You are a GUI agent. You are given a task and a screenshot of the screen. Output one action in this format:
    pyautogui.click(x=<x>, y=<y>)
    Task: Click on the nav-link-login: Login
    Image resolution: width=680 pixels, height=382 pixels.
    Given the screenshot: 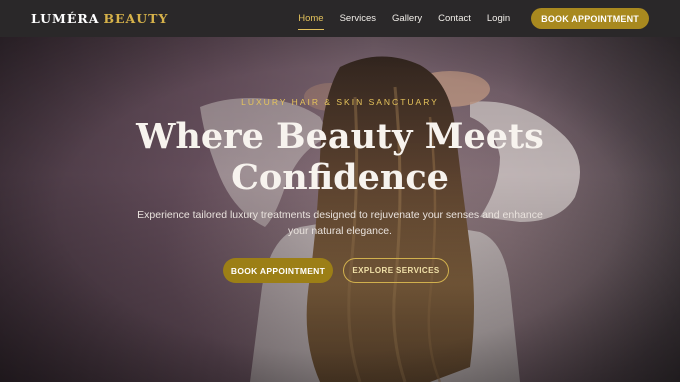 What is the action you would take?
    pyautogui.click(x=498, y=18)
    